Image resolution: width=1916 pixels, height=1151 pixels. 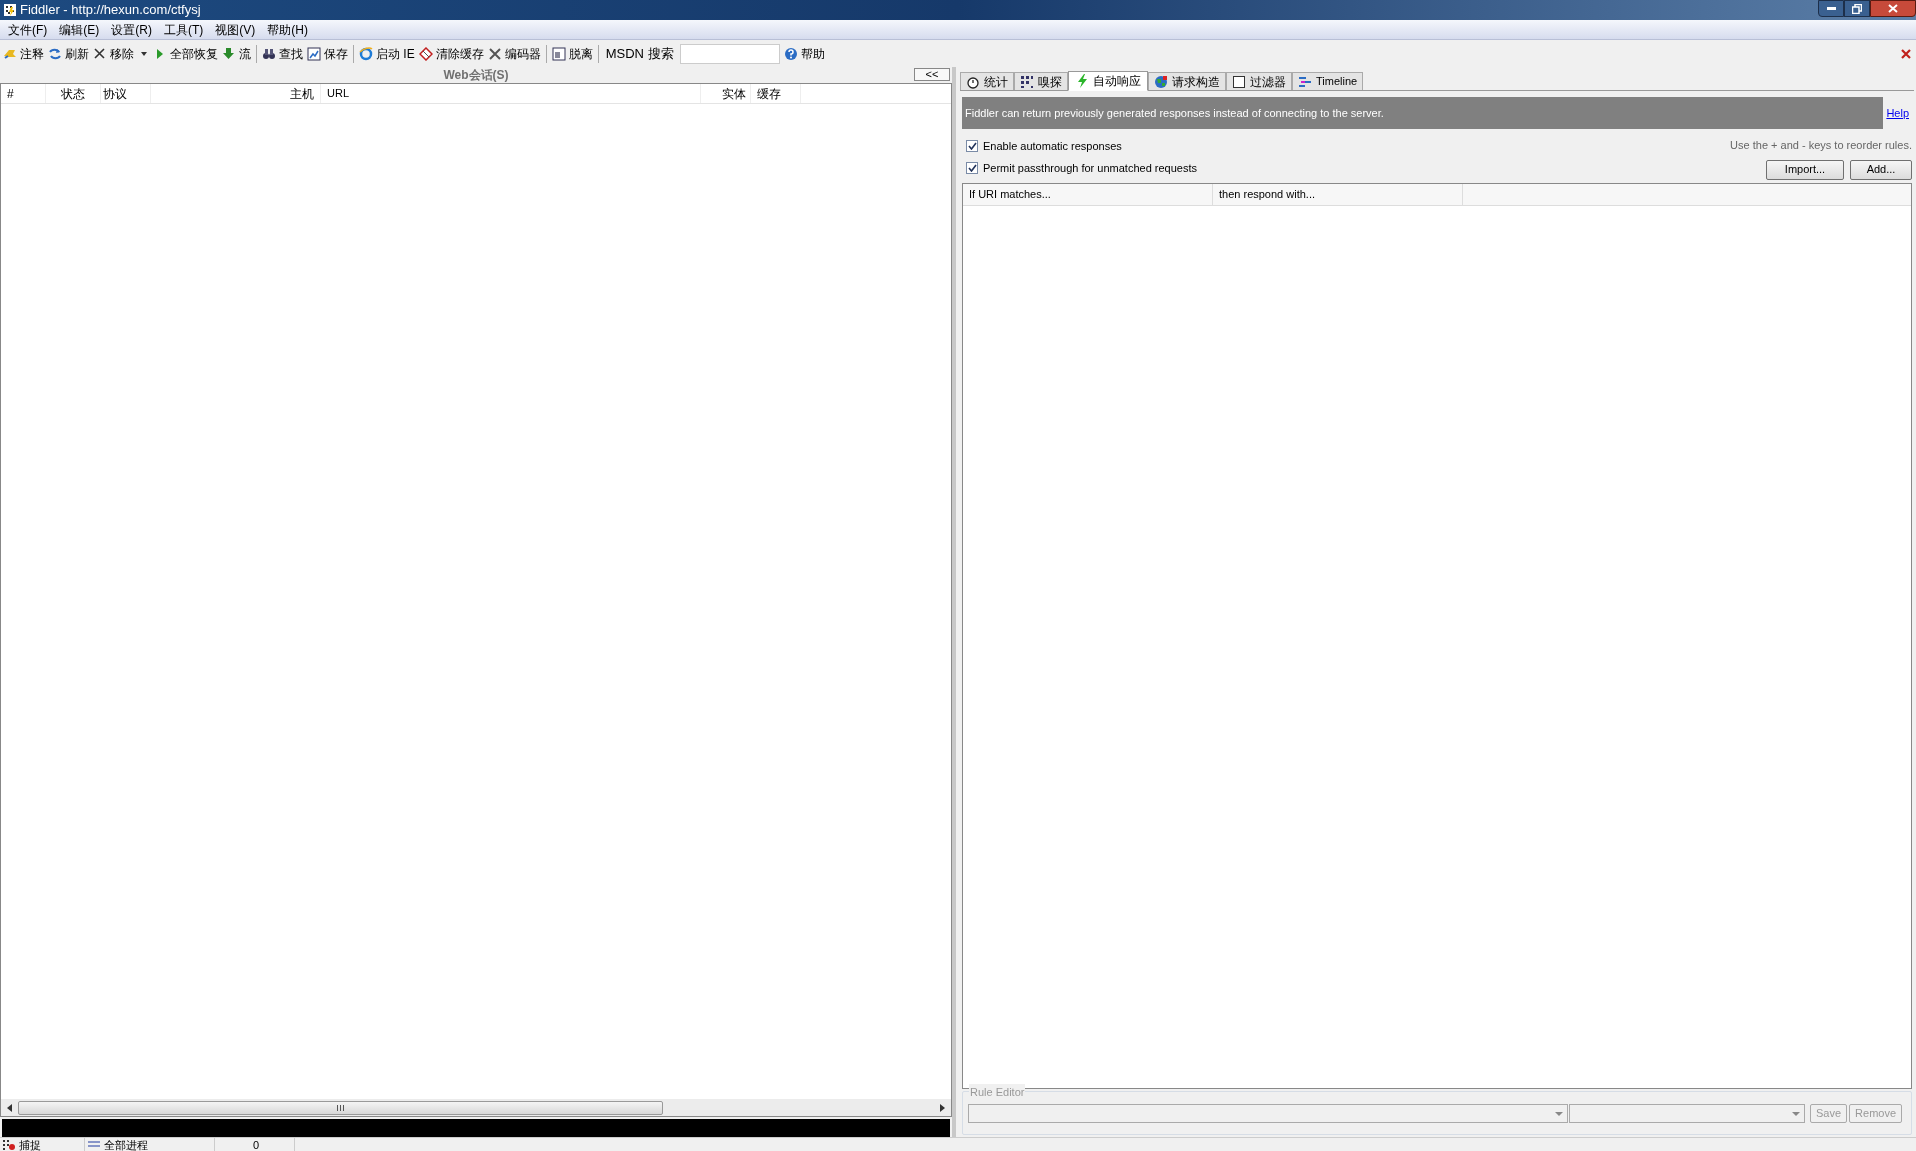 I want to click on column-header: 主机, so click(x=236, y=93).